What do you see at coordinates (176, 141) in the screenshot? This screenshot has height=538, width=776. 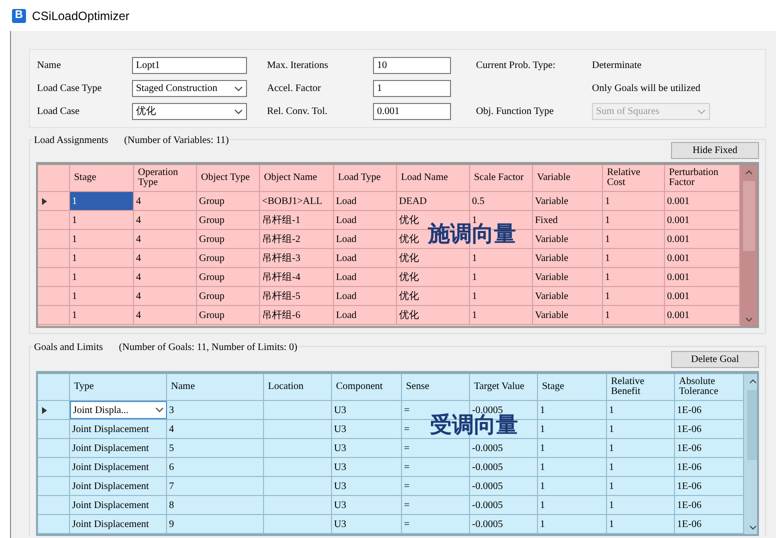 I see `count-text: (Number of Variables: 11)` at bounding box center [176, 141].